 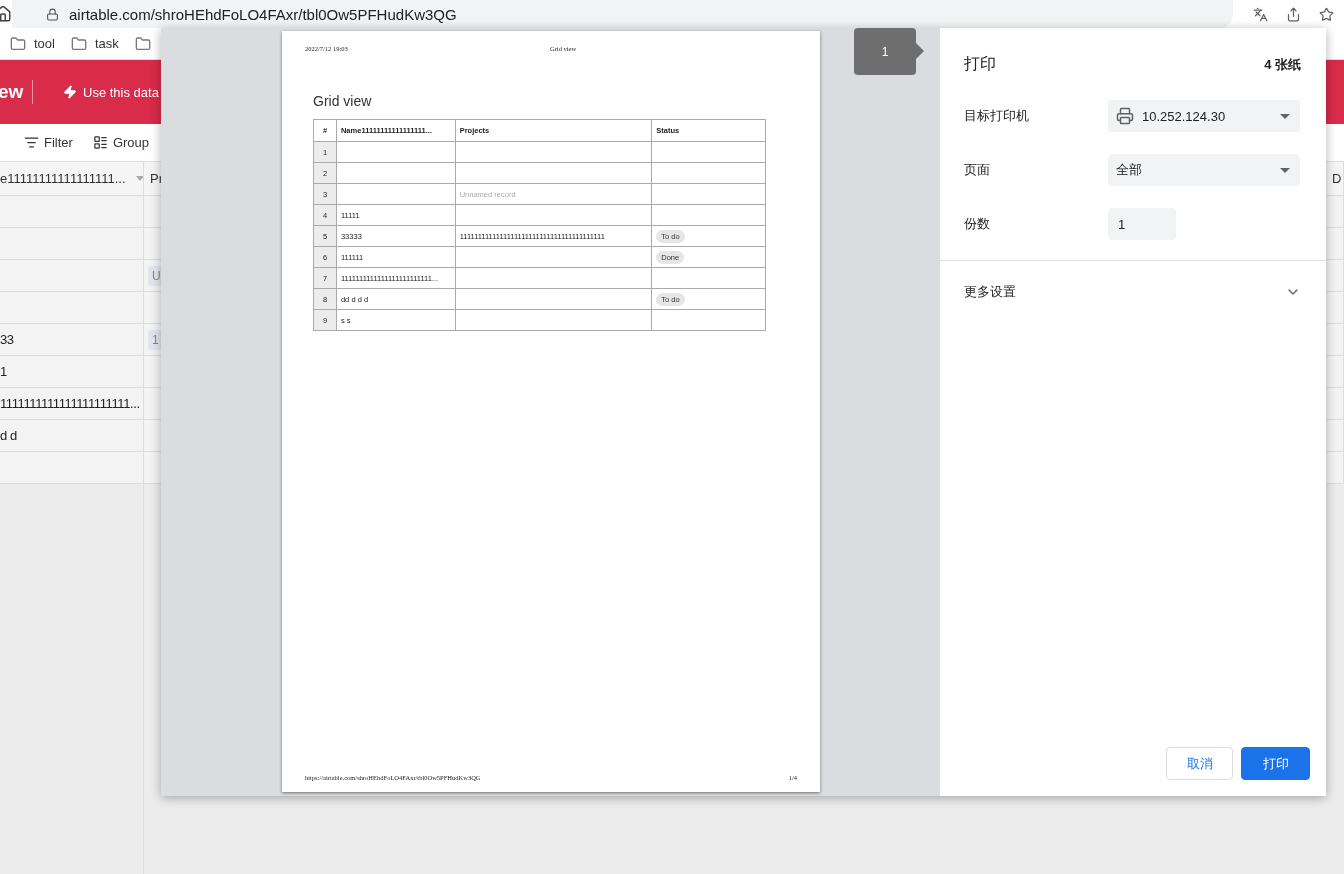 What do you see at coordinates (622, 14) in the screenshot?
I see `address-bar: airtable.com/shroHEhdFoLO4FAxr/tbl0Ow5PFHudKw3QG` at bounding box center [622, 14].